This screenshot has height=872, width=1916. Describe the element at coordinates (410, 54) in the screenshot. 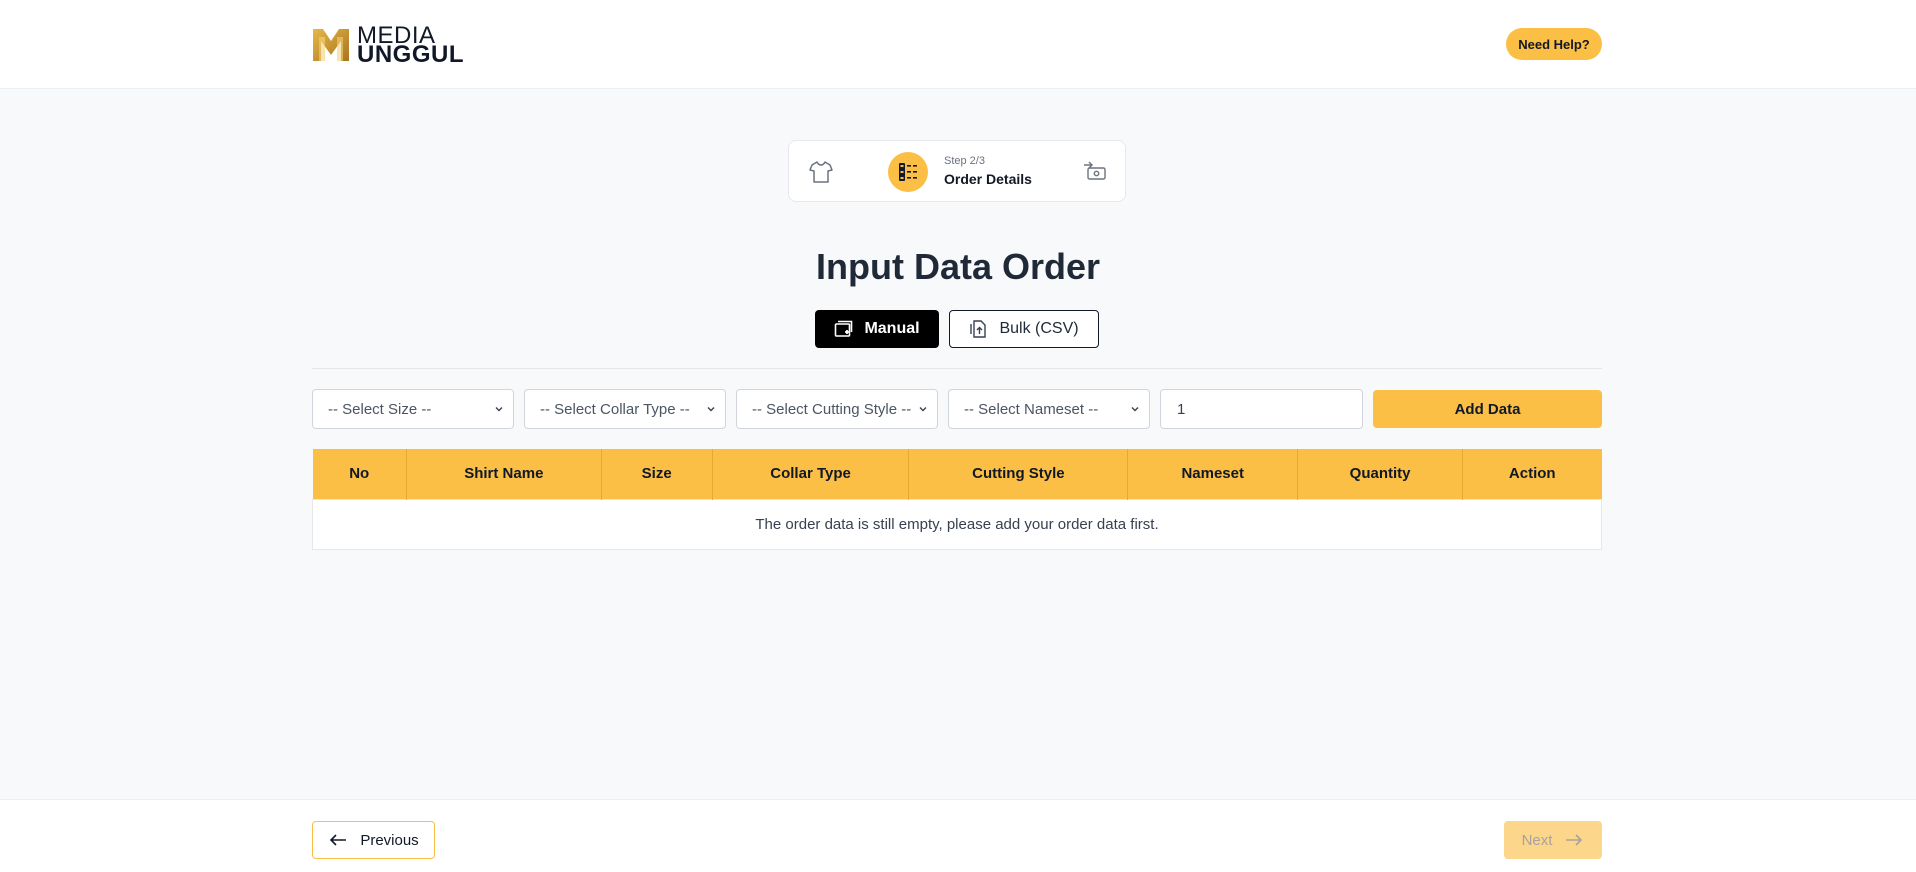

I see `logo-line2: UNGGUL` at that location.